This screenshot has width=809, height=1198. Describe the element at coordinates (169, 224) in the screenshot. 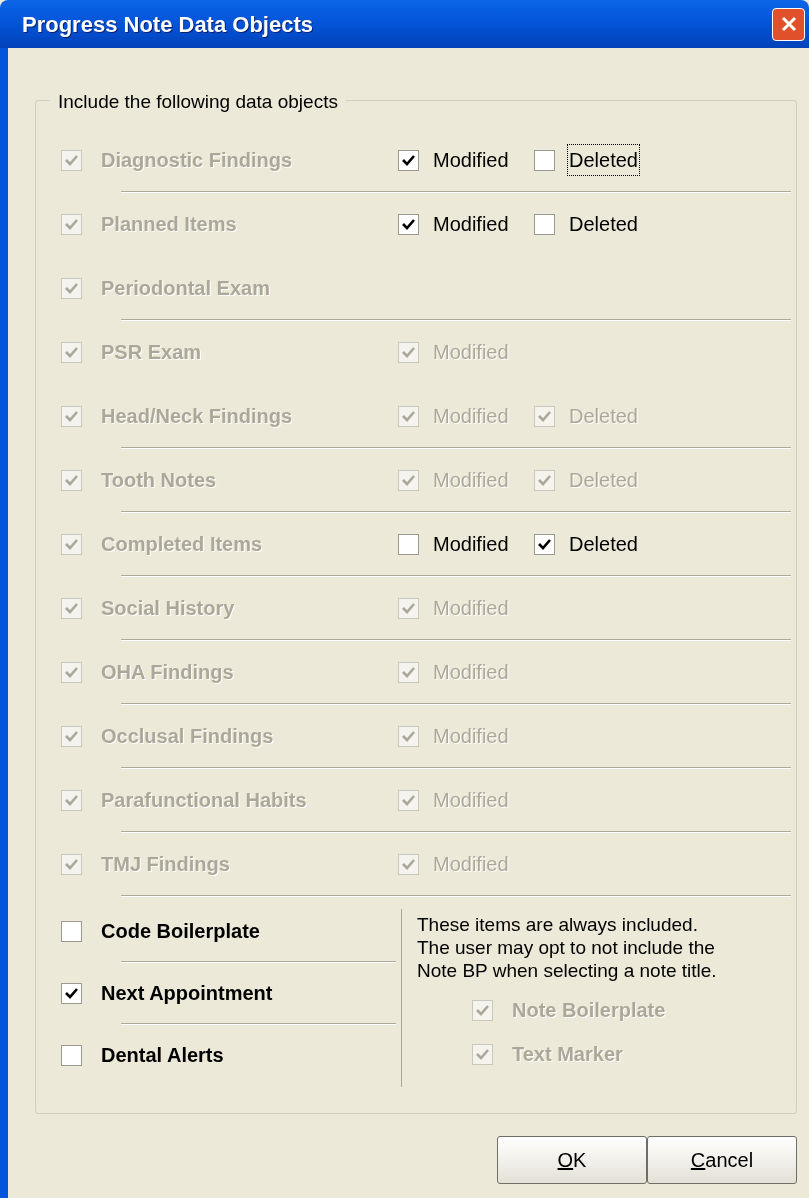

I see `object-label: Planned Items` at that location.